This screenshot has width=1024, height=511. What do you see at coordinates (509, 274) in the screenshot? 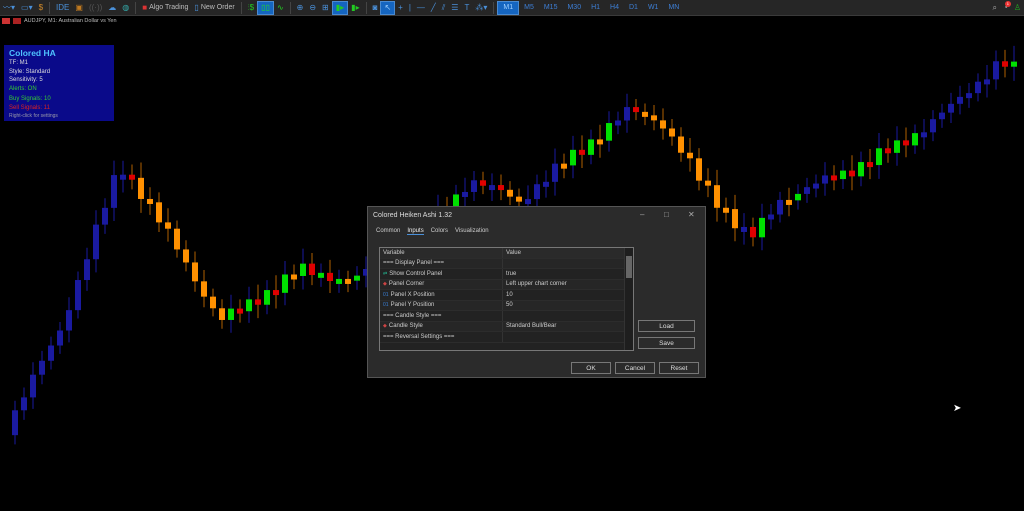
I see `value-cell: true` at bounding box center [509, 274].